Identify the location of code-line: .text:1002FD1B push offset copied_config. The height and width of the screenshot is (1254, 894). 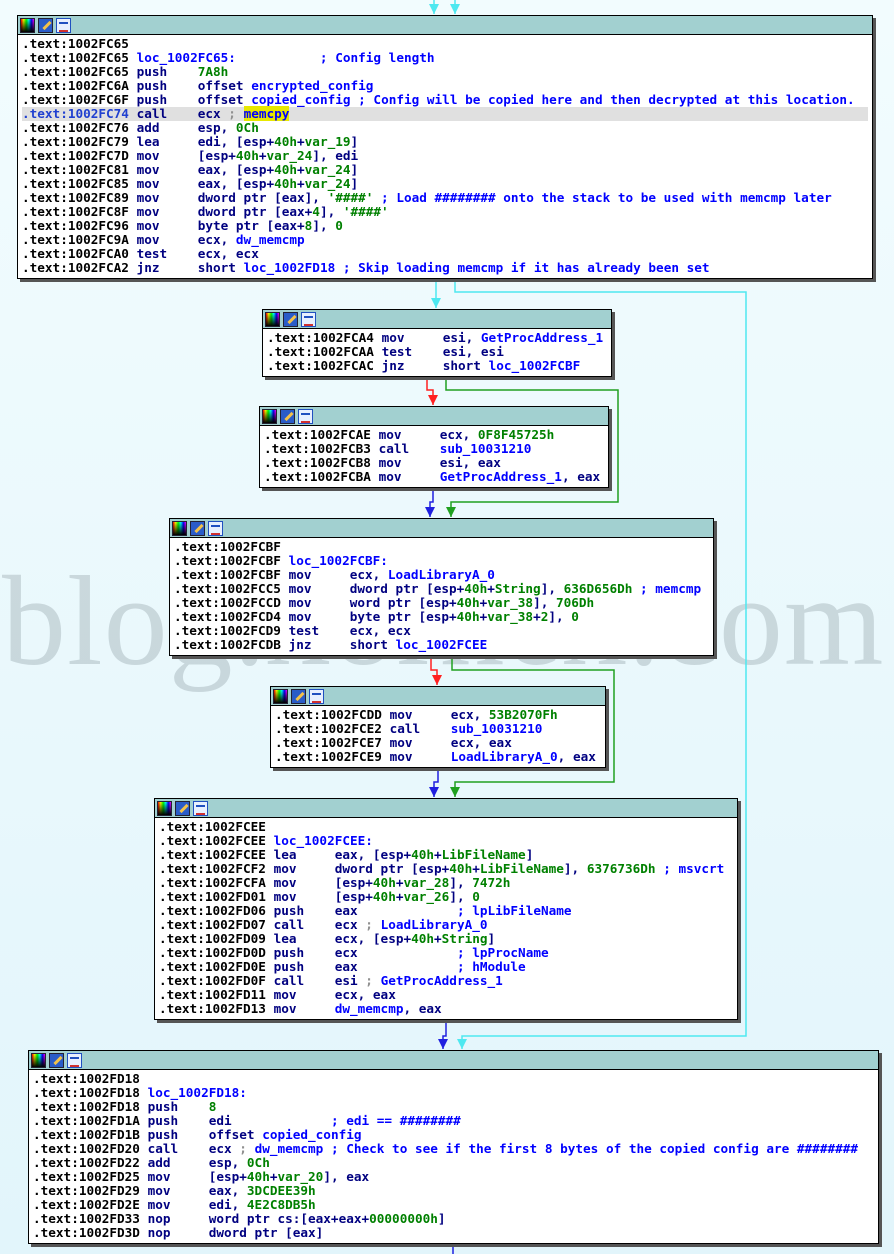
(453, 1135).